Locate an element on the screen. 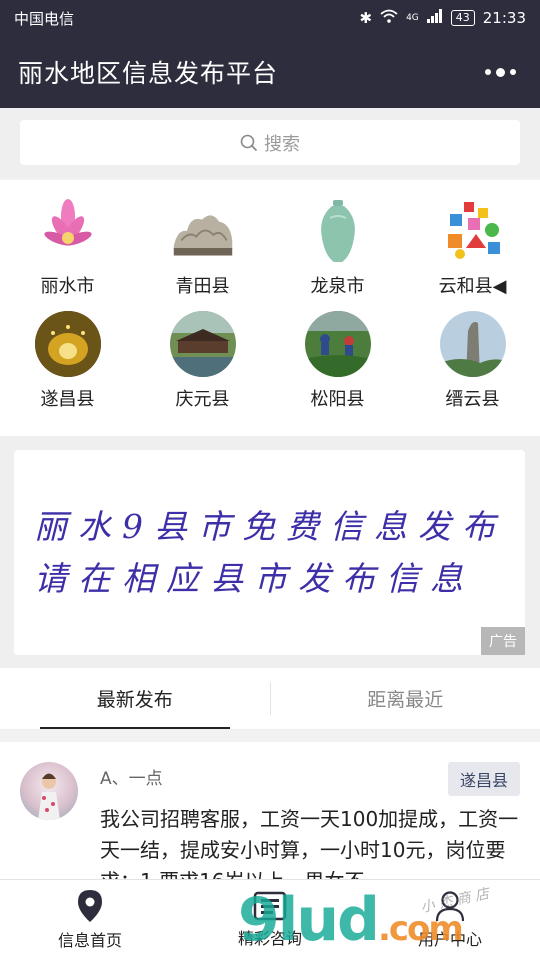 This screenshot has width=540, height=960. region-item-jinyun: 缙云县 is located at coordinates (472, 367).